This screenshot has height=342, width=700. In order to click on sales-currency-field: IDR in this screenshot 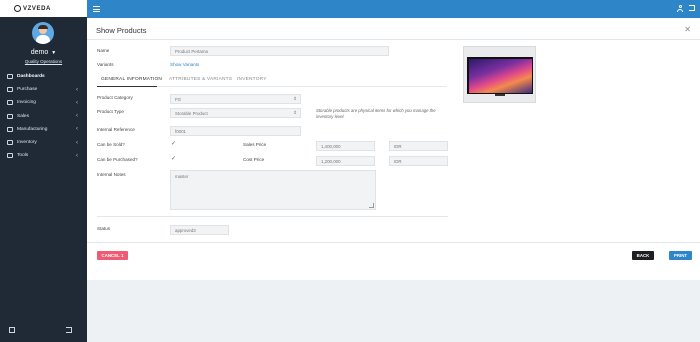, I will do `click(418, 146)`.